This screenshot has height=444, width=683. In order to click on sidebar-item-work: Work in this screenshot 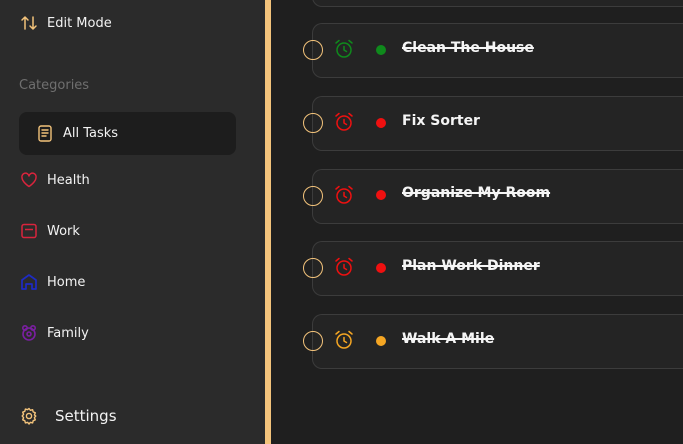, I will do `click(49, 231)`.